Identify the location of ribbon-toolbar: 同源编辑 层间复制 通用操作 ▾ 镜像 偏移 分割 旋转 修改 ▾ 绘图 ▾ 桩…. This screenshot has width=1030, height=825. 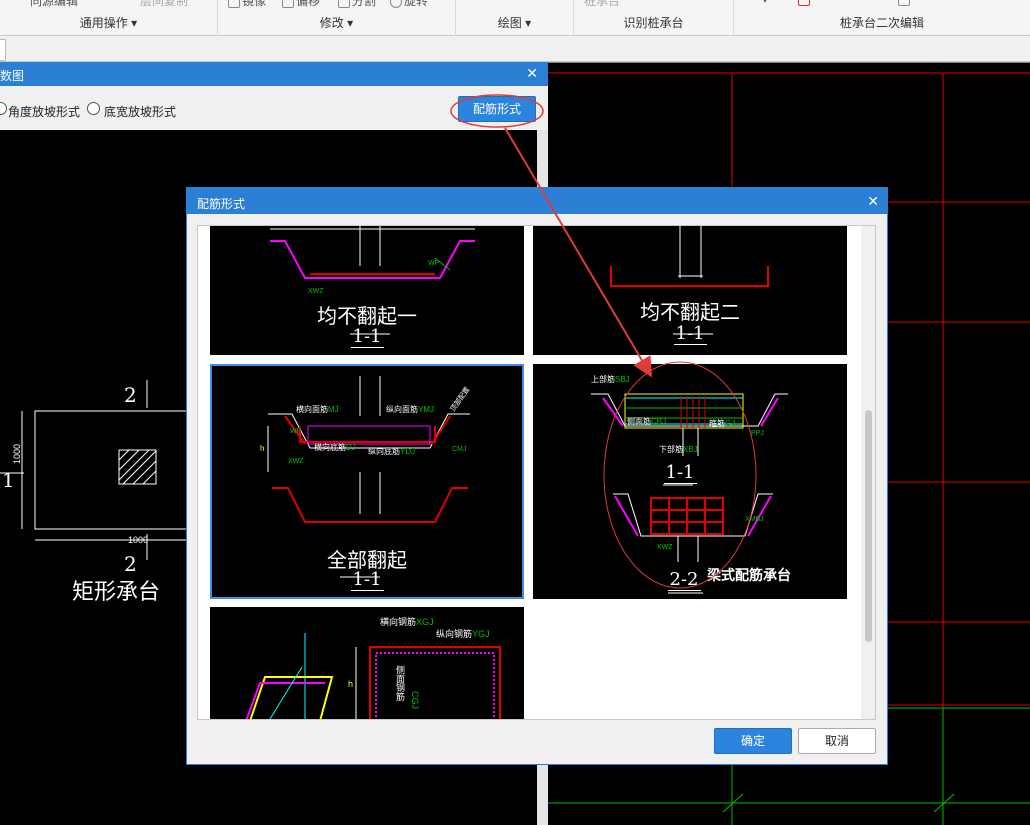
(515, 18).